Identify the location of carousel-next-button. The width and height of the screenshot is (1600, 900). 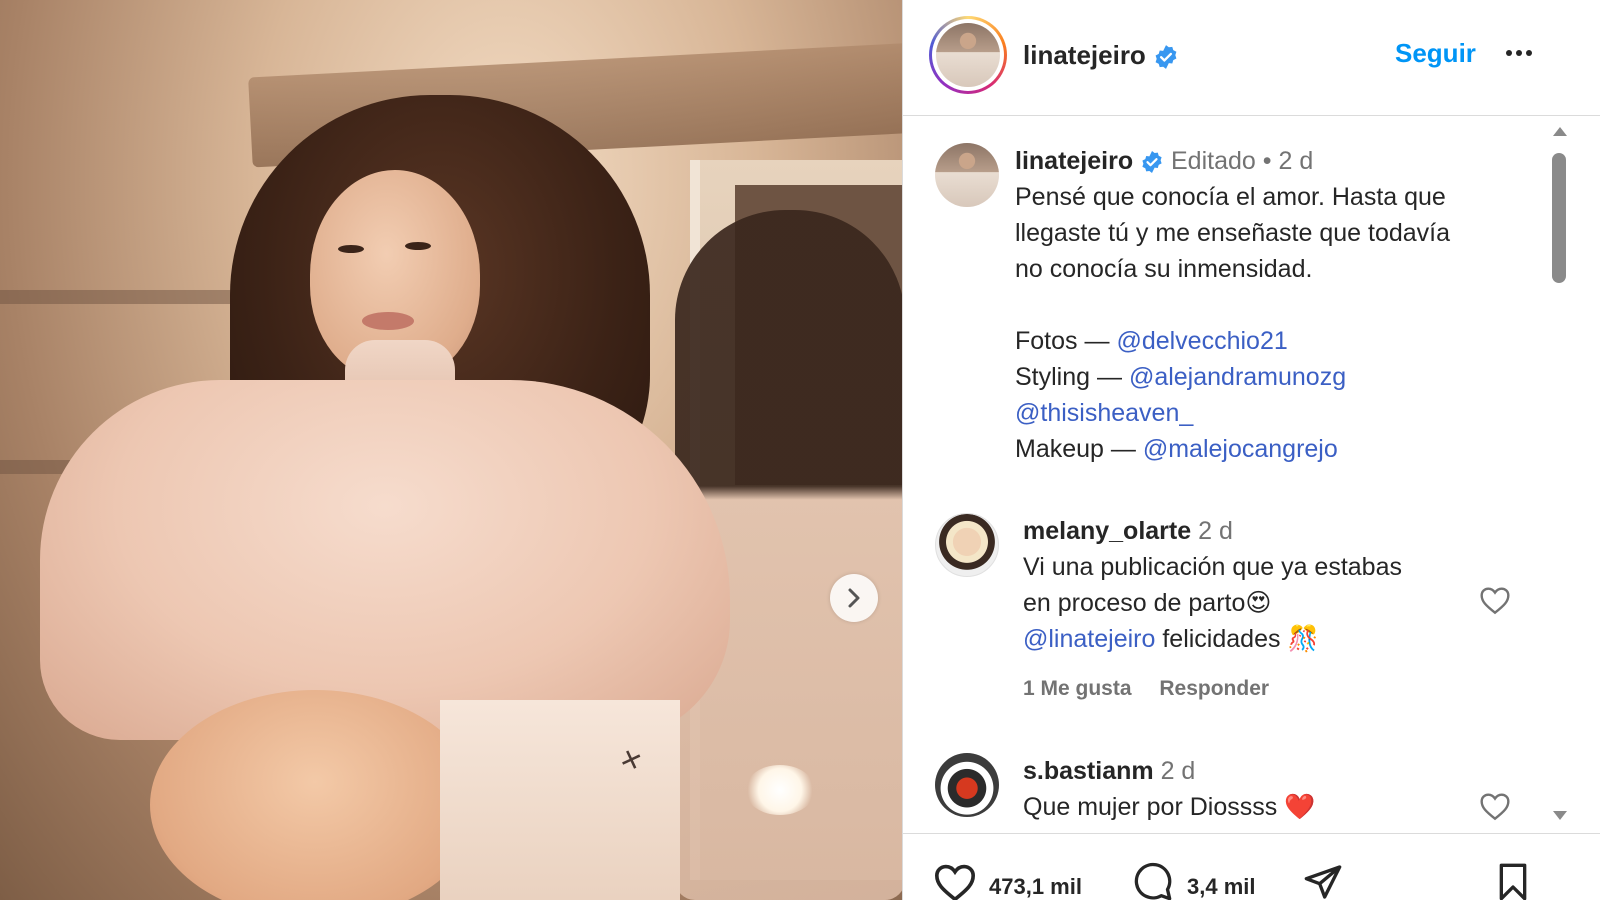
(854, 598).